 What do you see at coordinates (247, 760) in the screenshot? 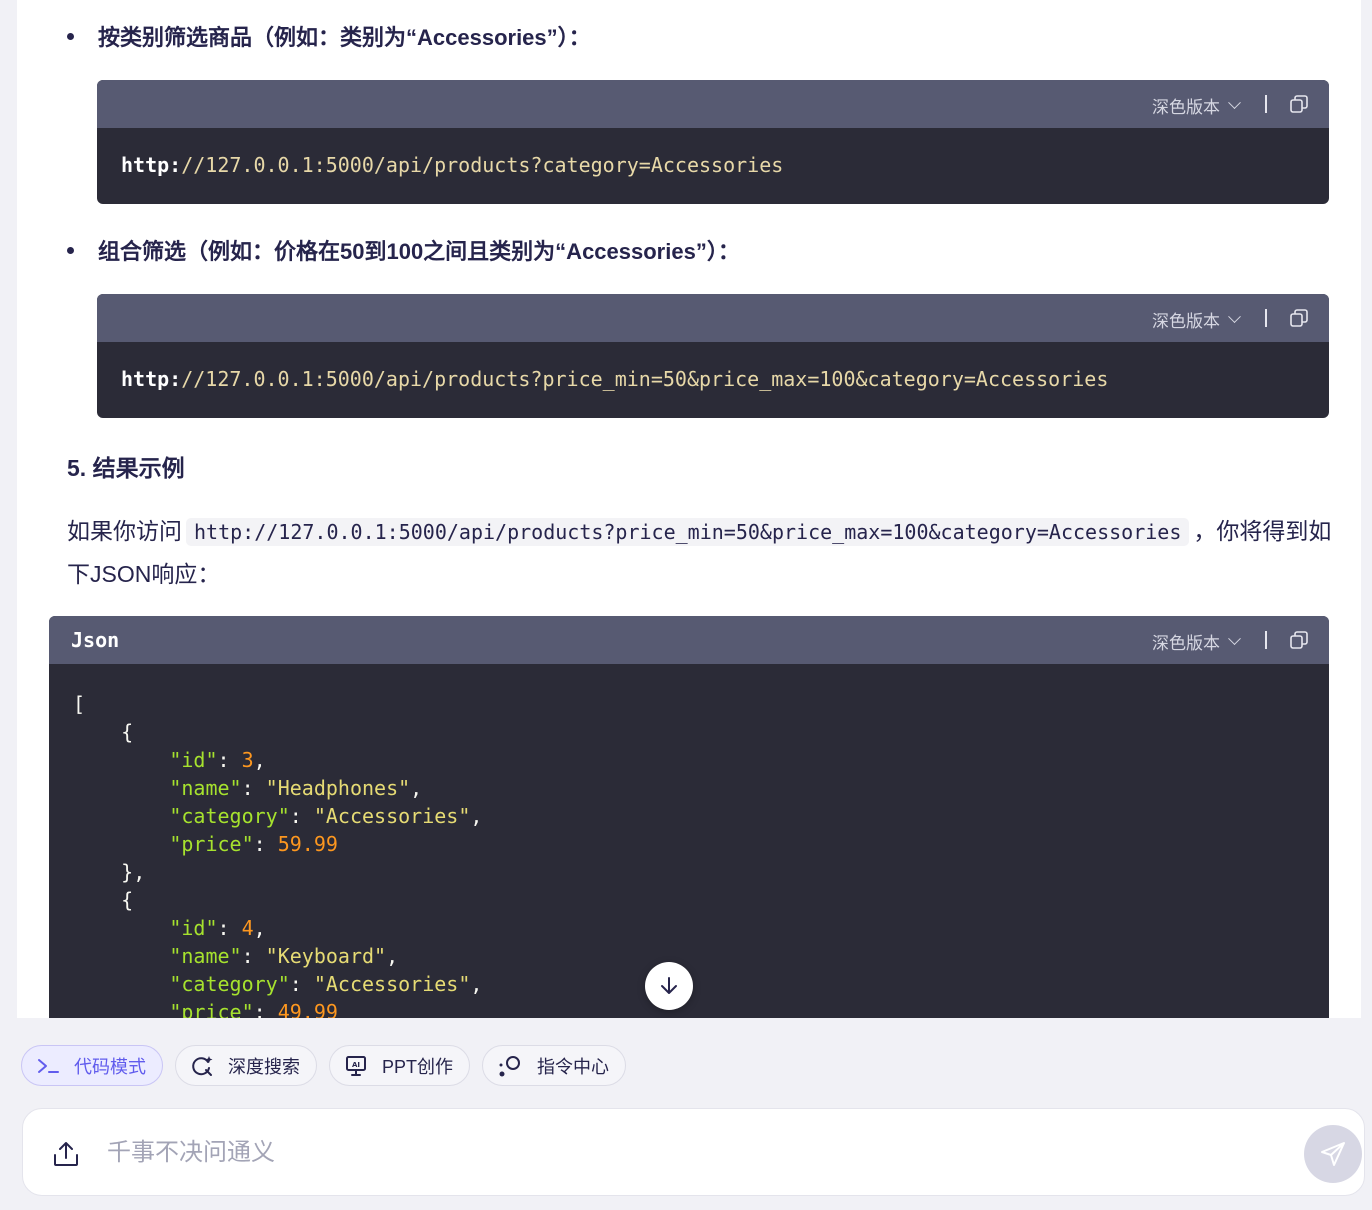
I see `json-value: 3` at bounding box center [247, 760].